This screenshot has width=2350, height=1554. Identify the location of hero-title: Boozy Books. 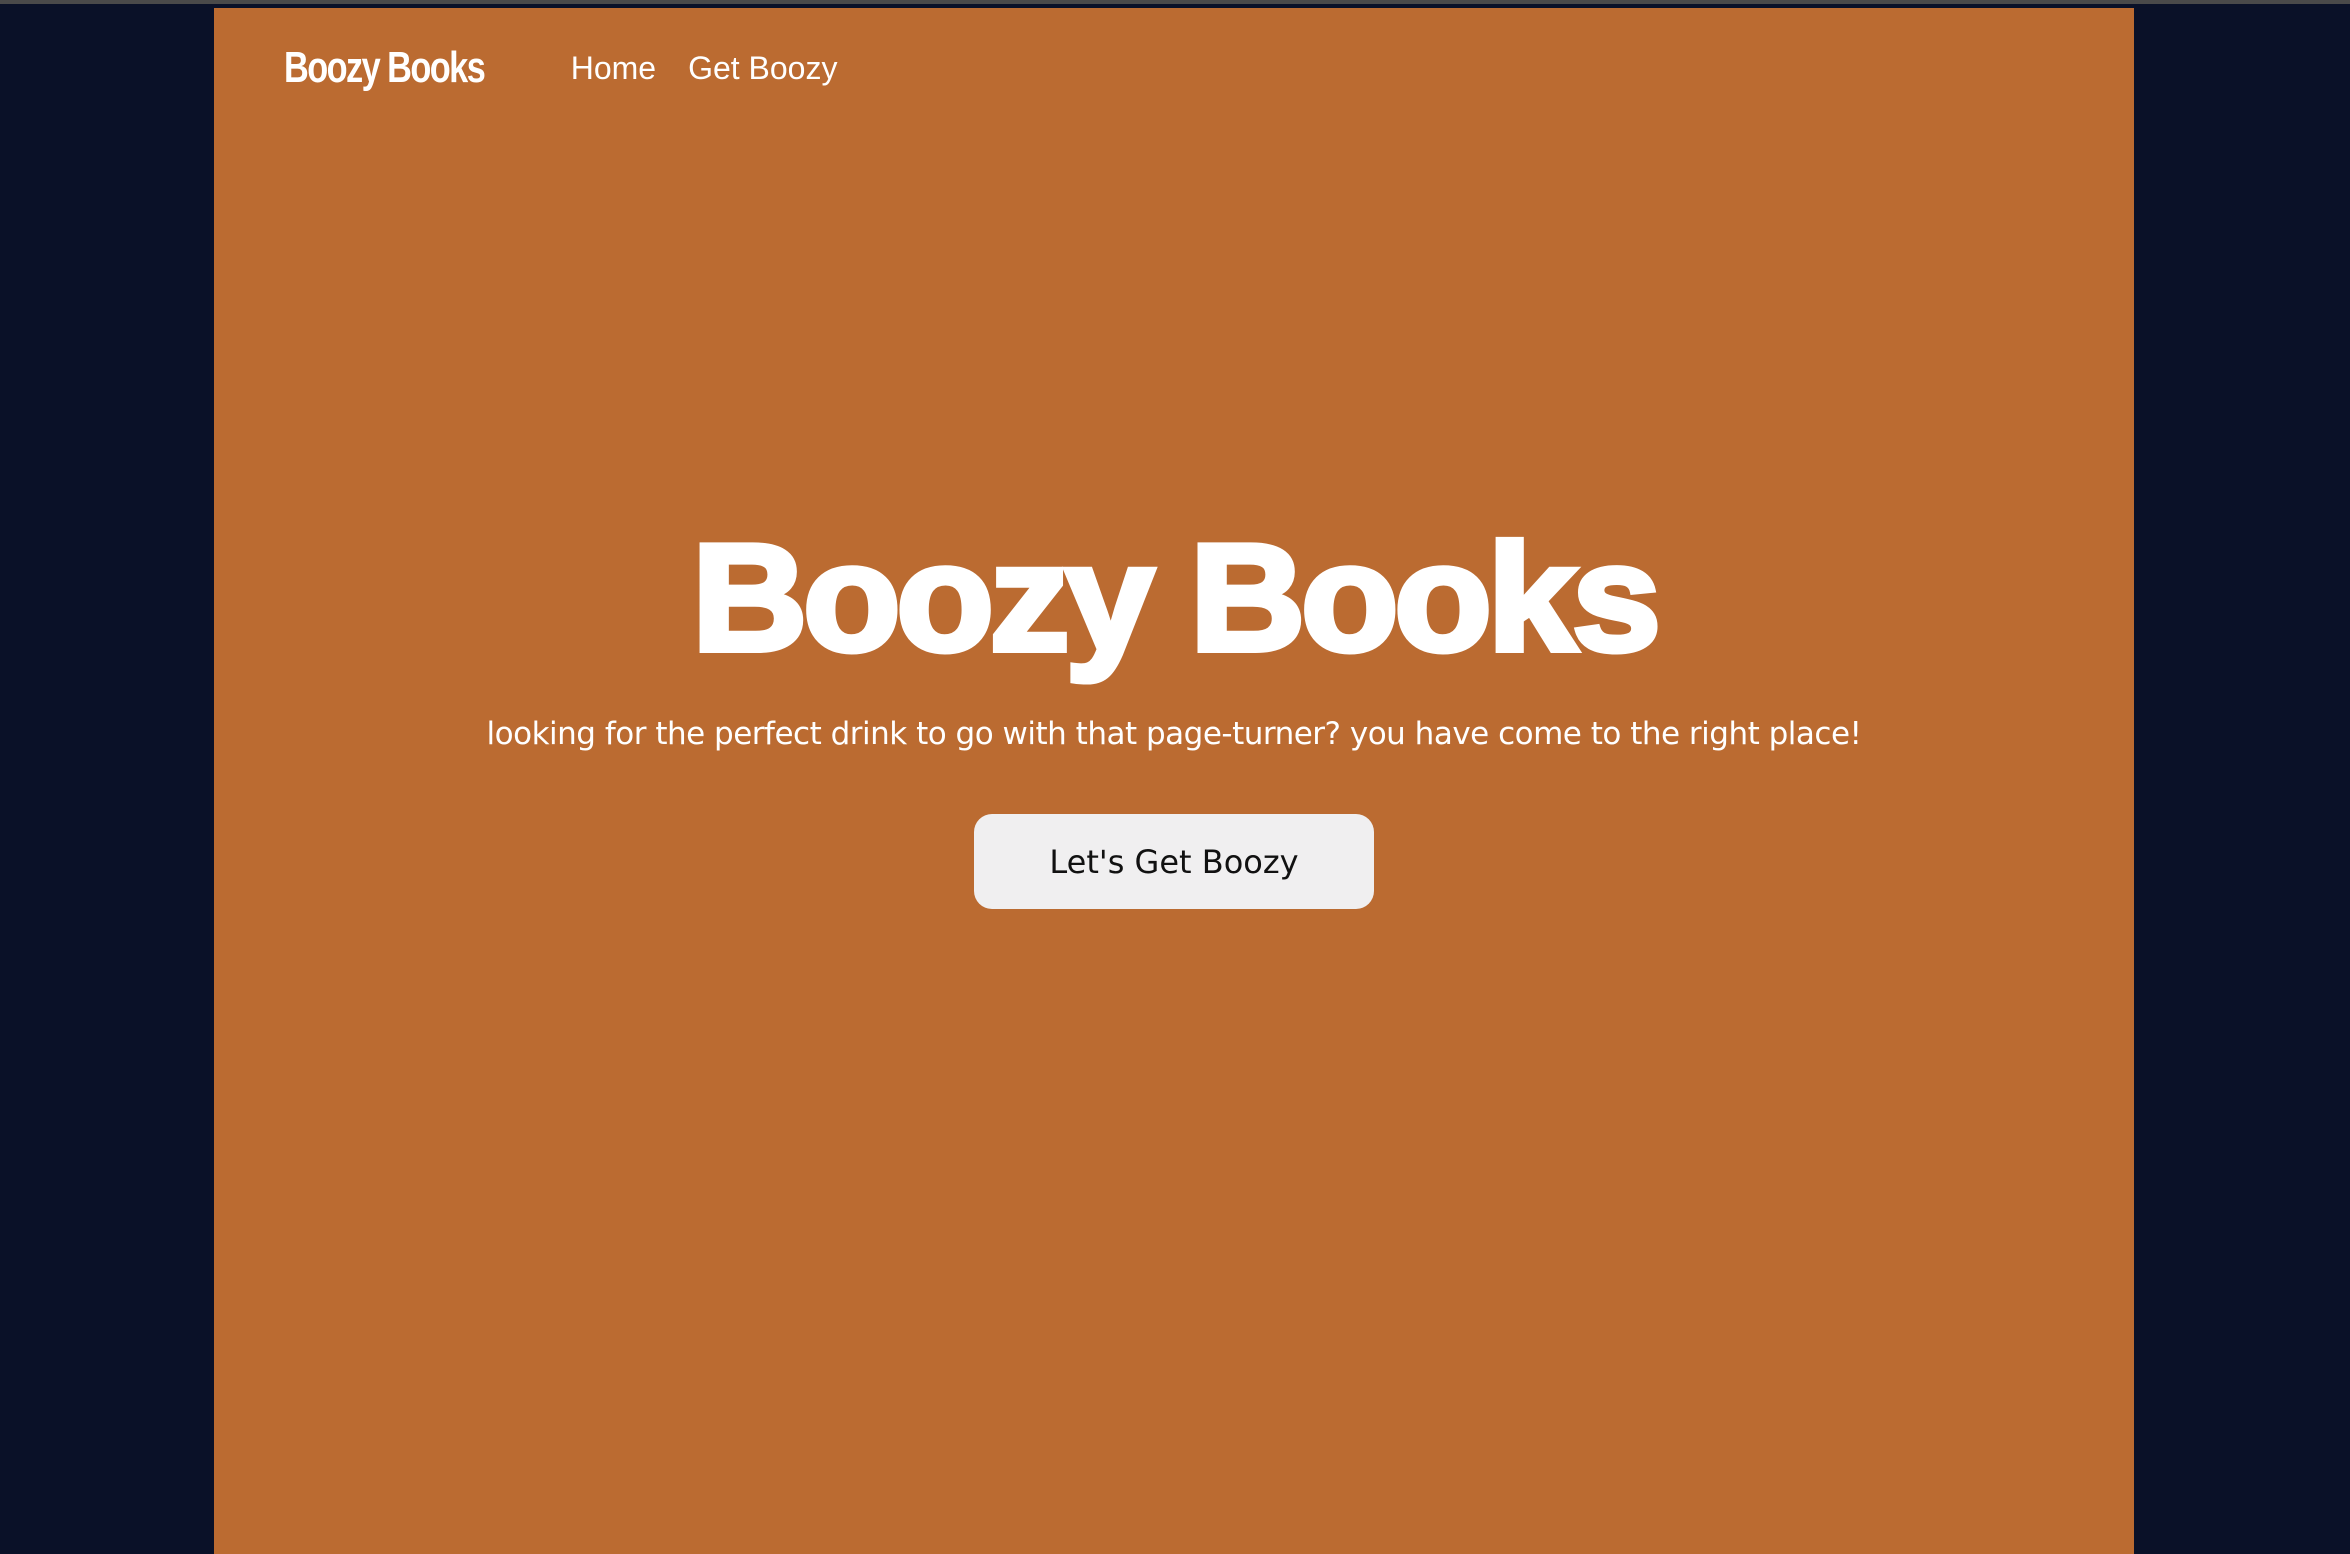
(1175, 598).